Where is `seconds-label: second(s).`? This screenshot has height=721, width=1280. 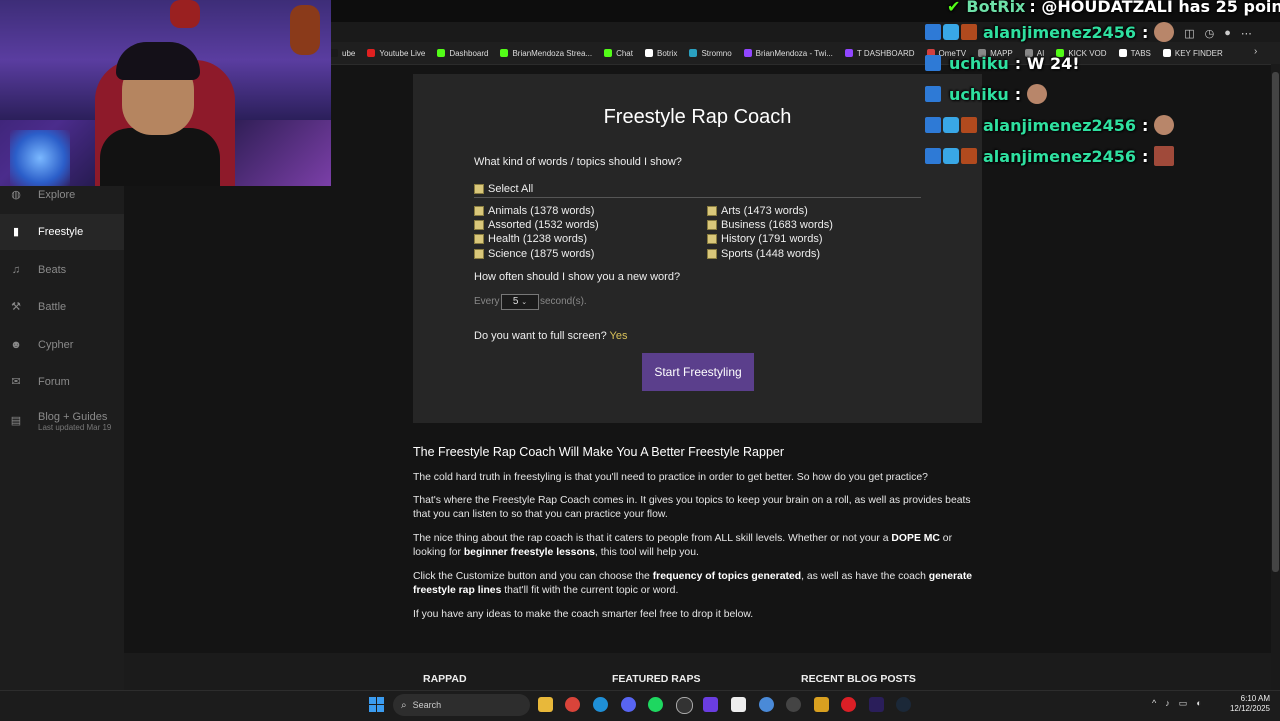
seconds-label: second(s). is located at coordinates (563, 301).